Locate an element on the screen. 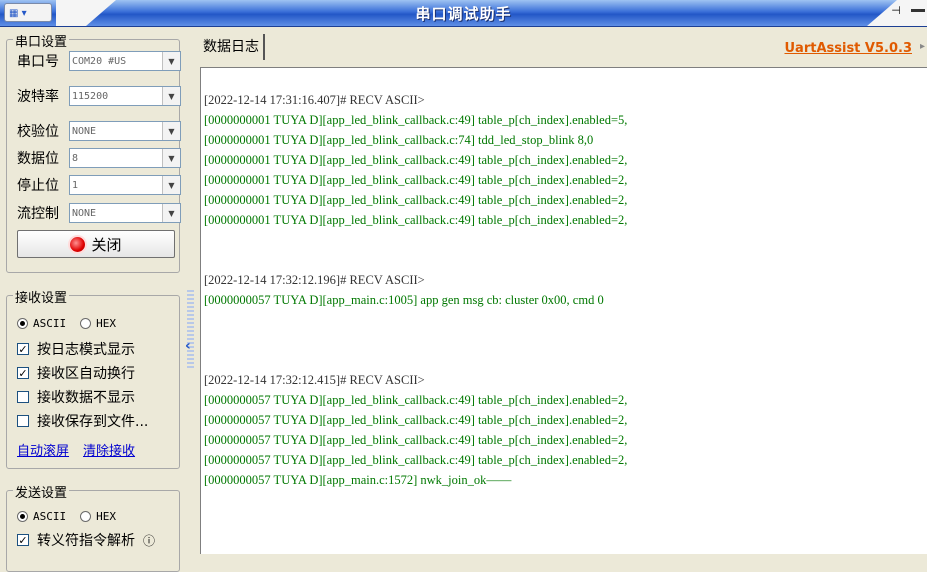 The height and width of the screenshot is (572, 927). baud-row: 波特率 115200 ▼ is located at coordinates (99, 96).